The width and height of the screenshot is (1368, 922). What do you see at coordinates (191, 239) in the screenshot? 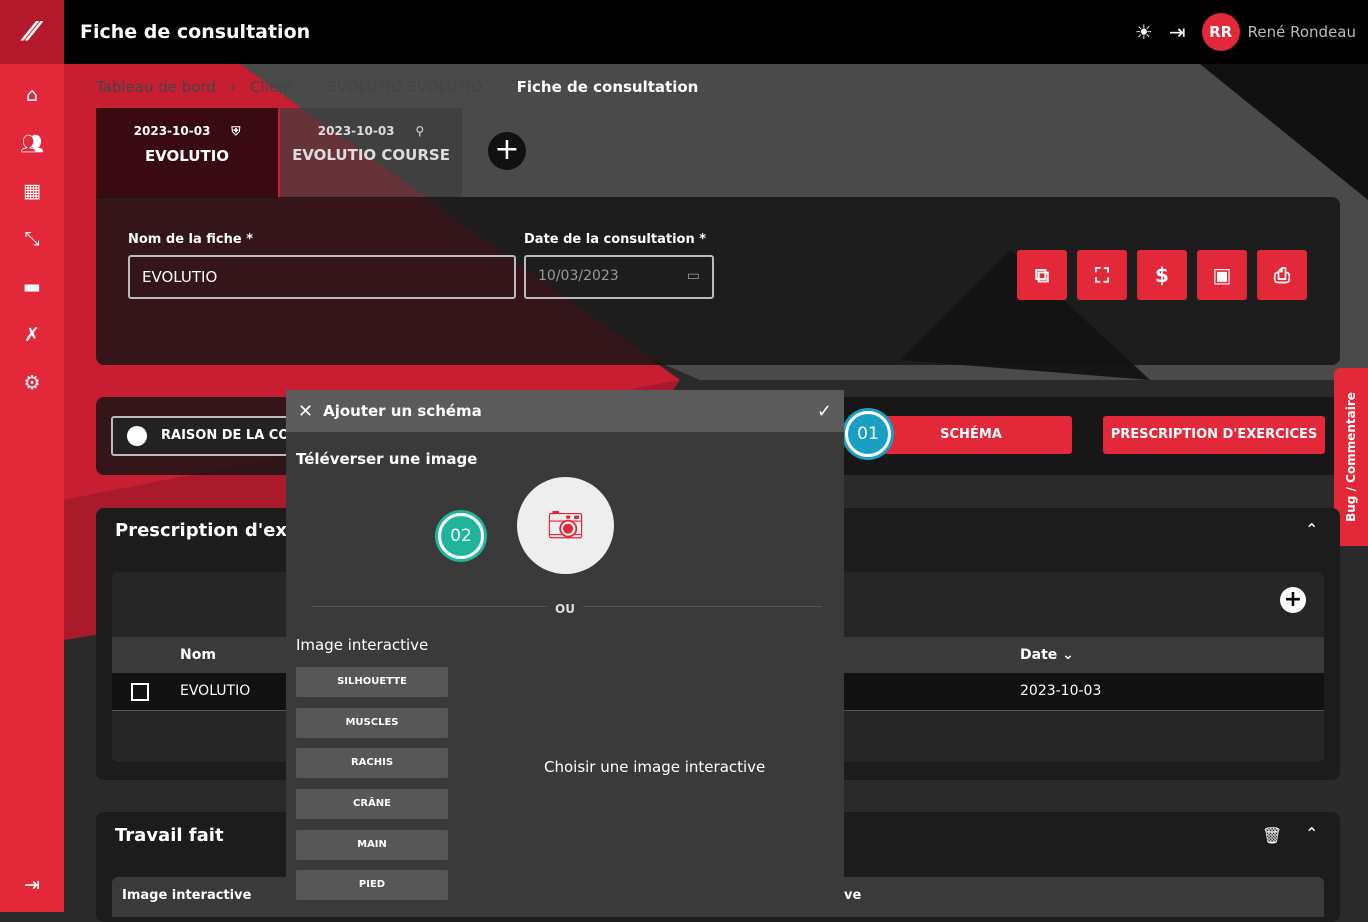
I see `name-label: Nom de la fiche *` at bounding box center [191, 239].